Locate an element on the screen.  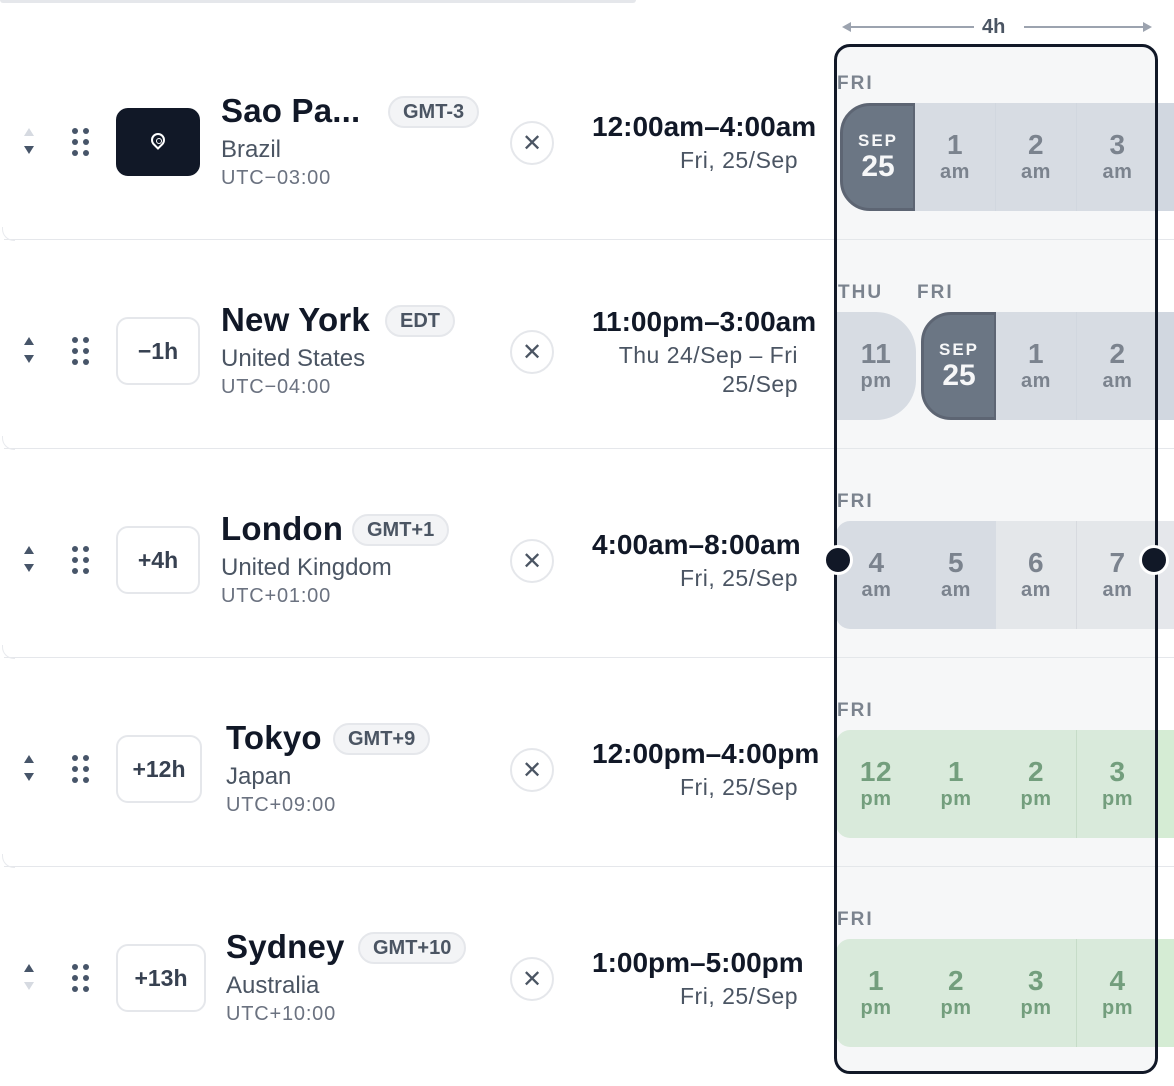
map-pin-icon is located at coordinates (158, 142).